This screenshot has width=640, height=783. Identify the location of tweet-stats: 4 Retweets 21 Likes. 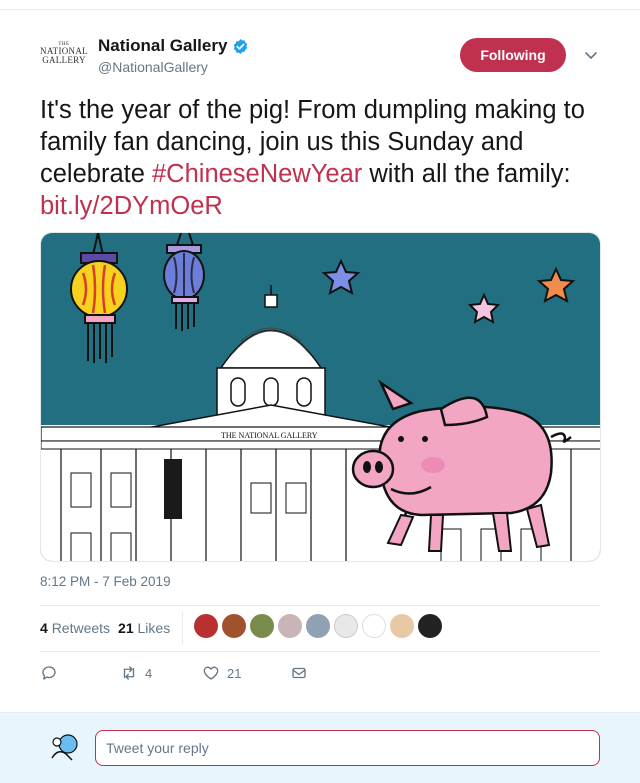
(105, 628).